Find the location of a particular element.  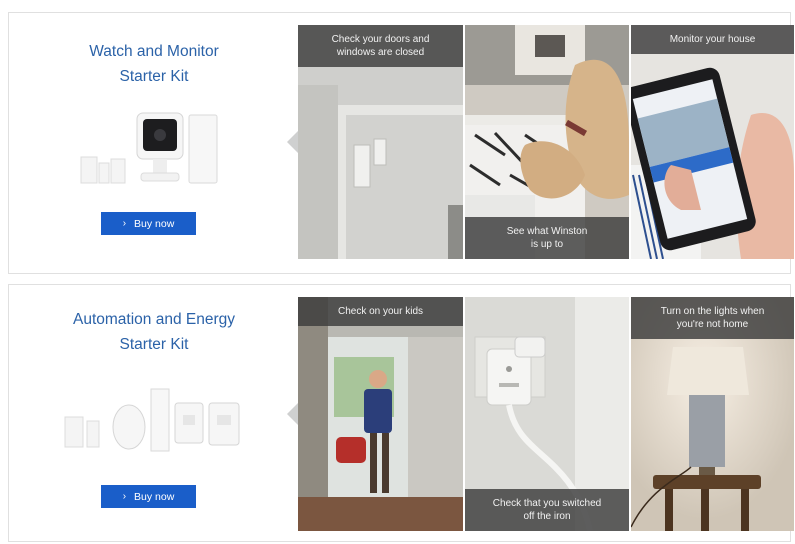

feature-tile-kids: Check on your kids is located at coordinates (380, 414).